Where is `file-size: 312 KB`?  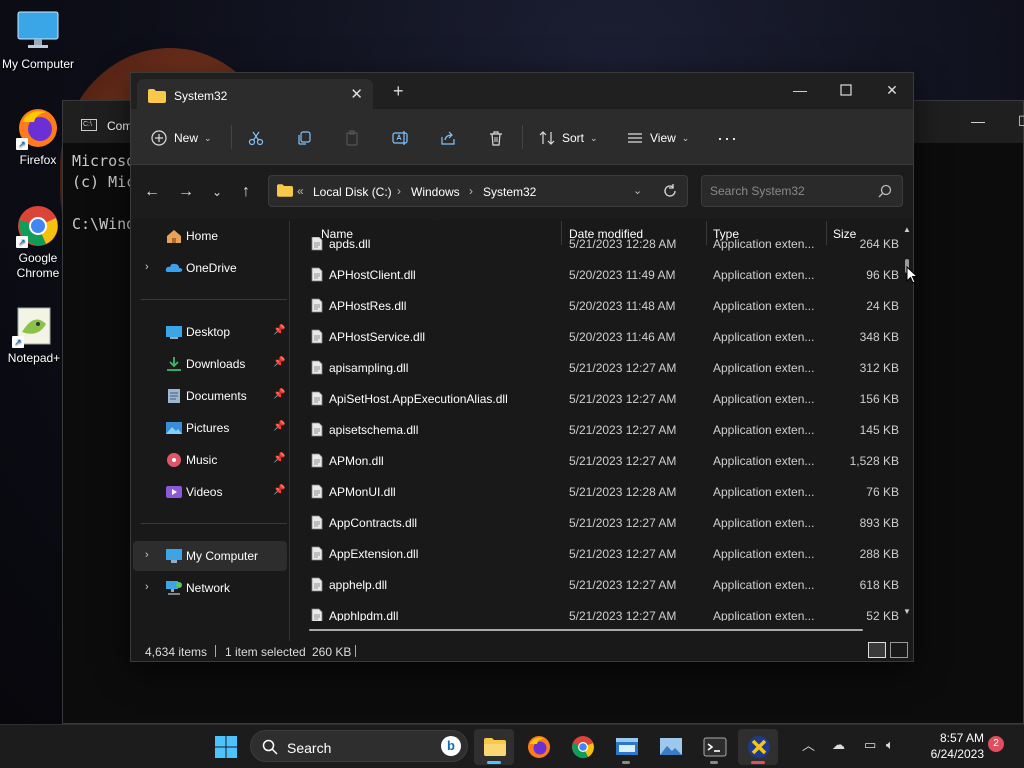
file-size: 312 KB is located at coordinates (879, 368).